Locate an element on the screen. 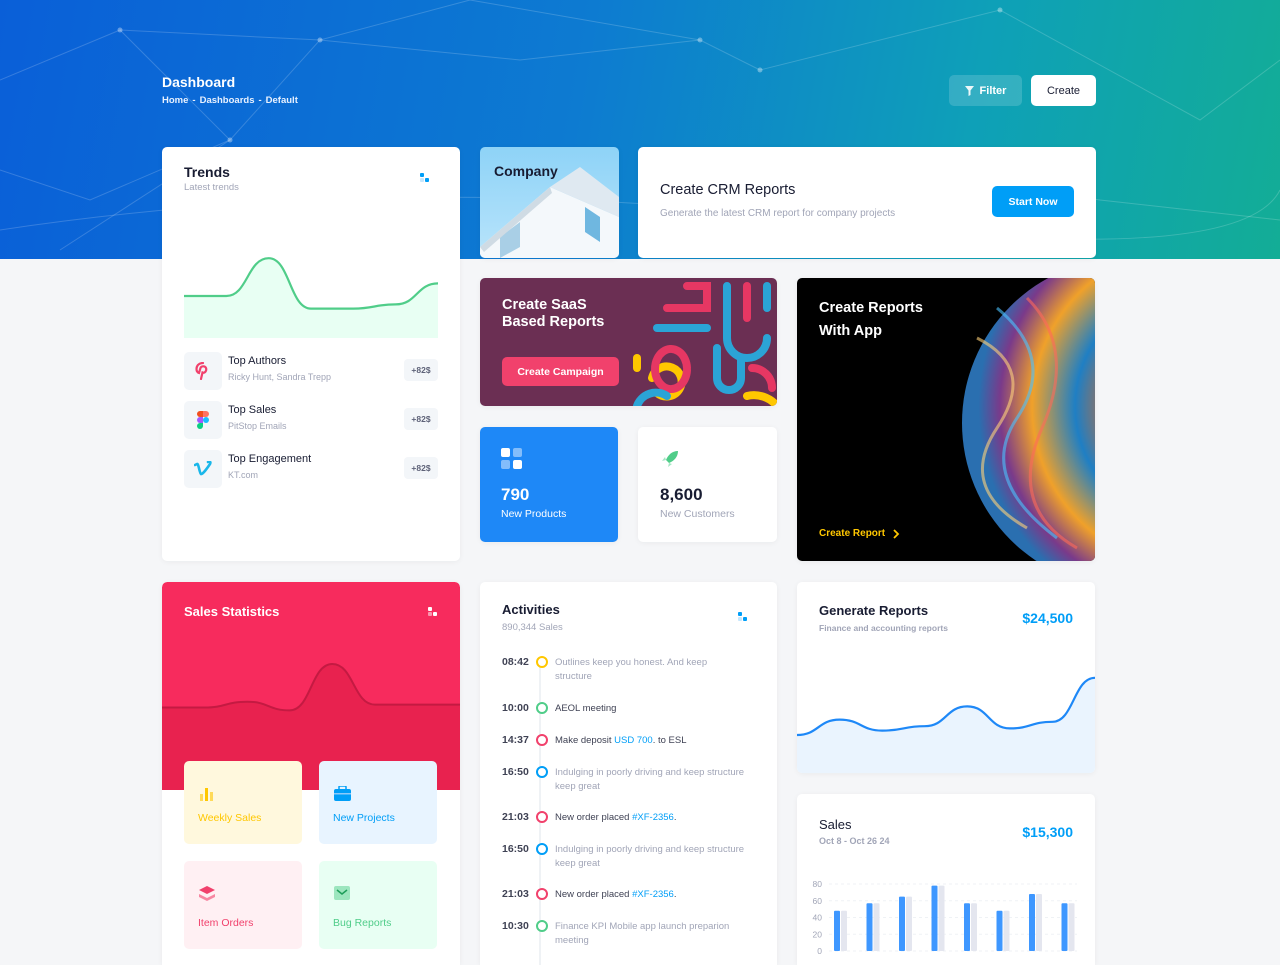 The height and width of the screenshot is (965, 1280). filter-icon is located at coordinates (969, 90).